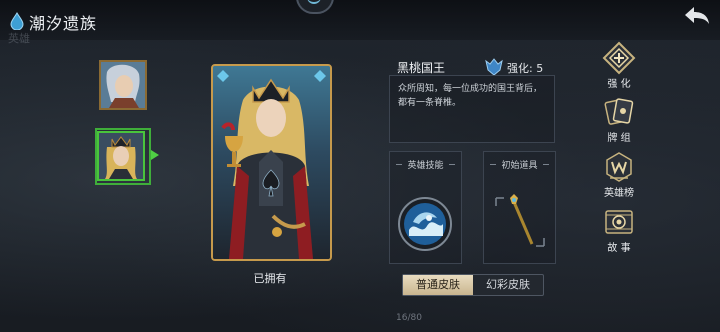 This screenshot has height=332, width=720. I want to click on silver-hero-portrait, so click(123, 85).